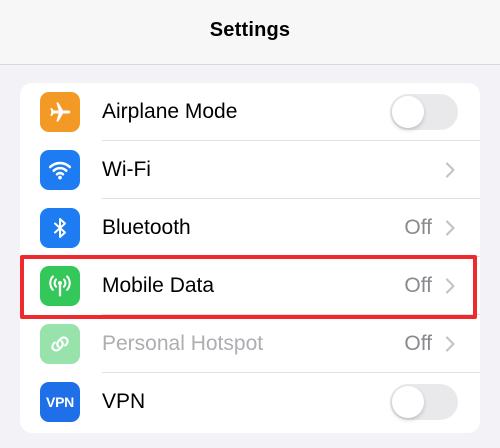 The height and width of the screenshot is (448, 500). I want to click on bluetooth-row: Bluetooth Off, so click(250, 228).